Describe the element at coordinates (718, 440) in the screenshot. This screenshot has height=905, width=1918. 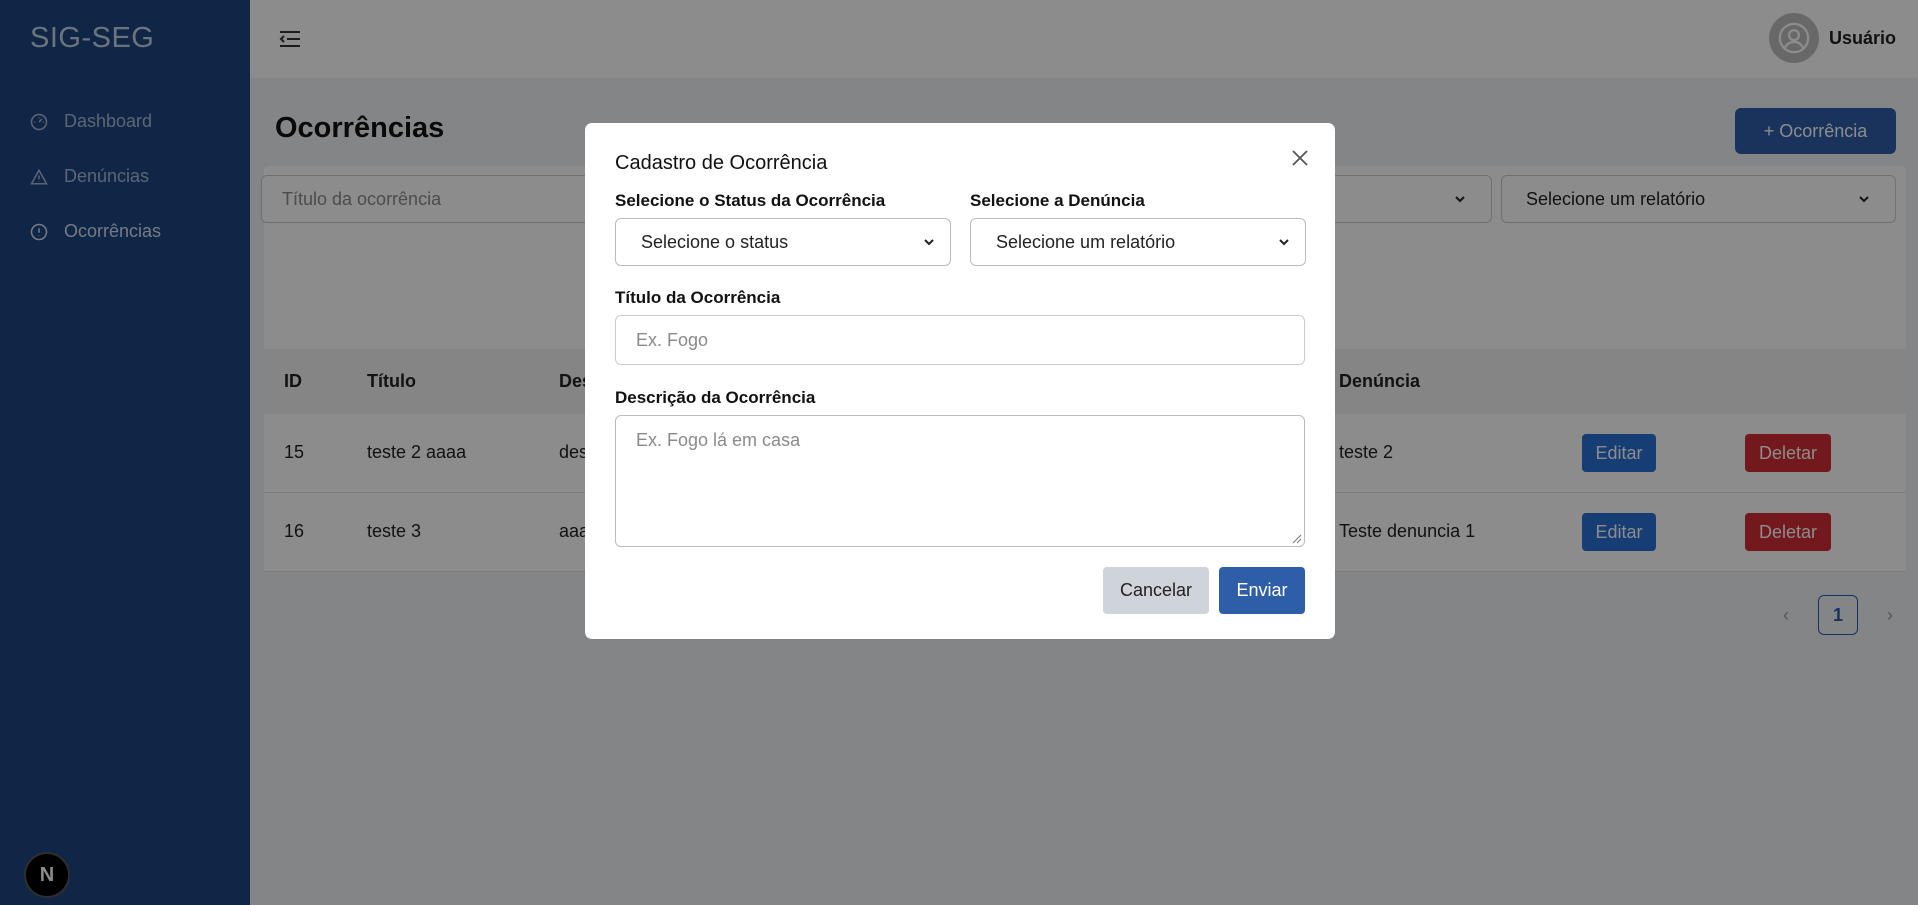
I see `description-placeholder: Ex. Fogo lá em casa` at that location.